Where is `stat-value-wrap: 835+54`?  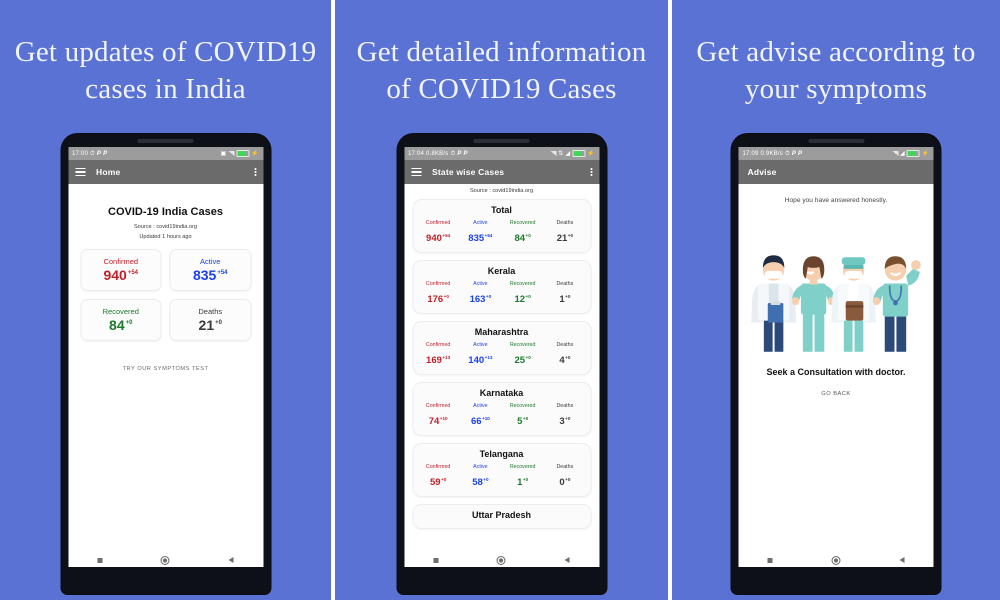
stat-value-wrap: 835+54 is located at coordinates (480, 238).